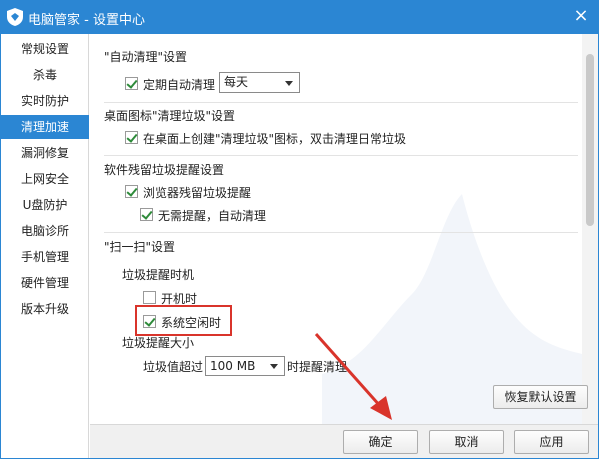  What do you see at coordinates (131, 83) in the screenshot?
I see `periodic-clean-checkbox` at bounding box center [131, 83].